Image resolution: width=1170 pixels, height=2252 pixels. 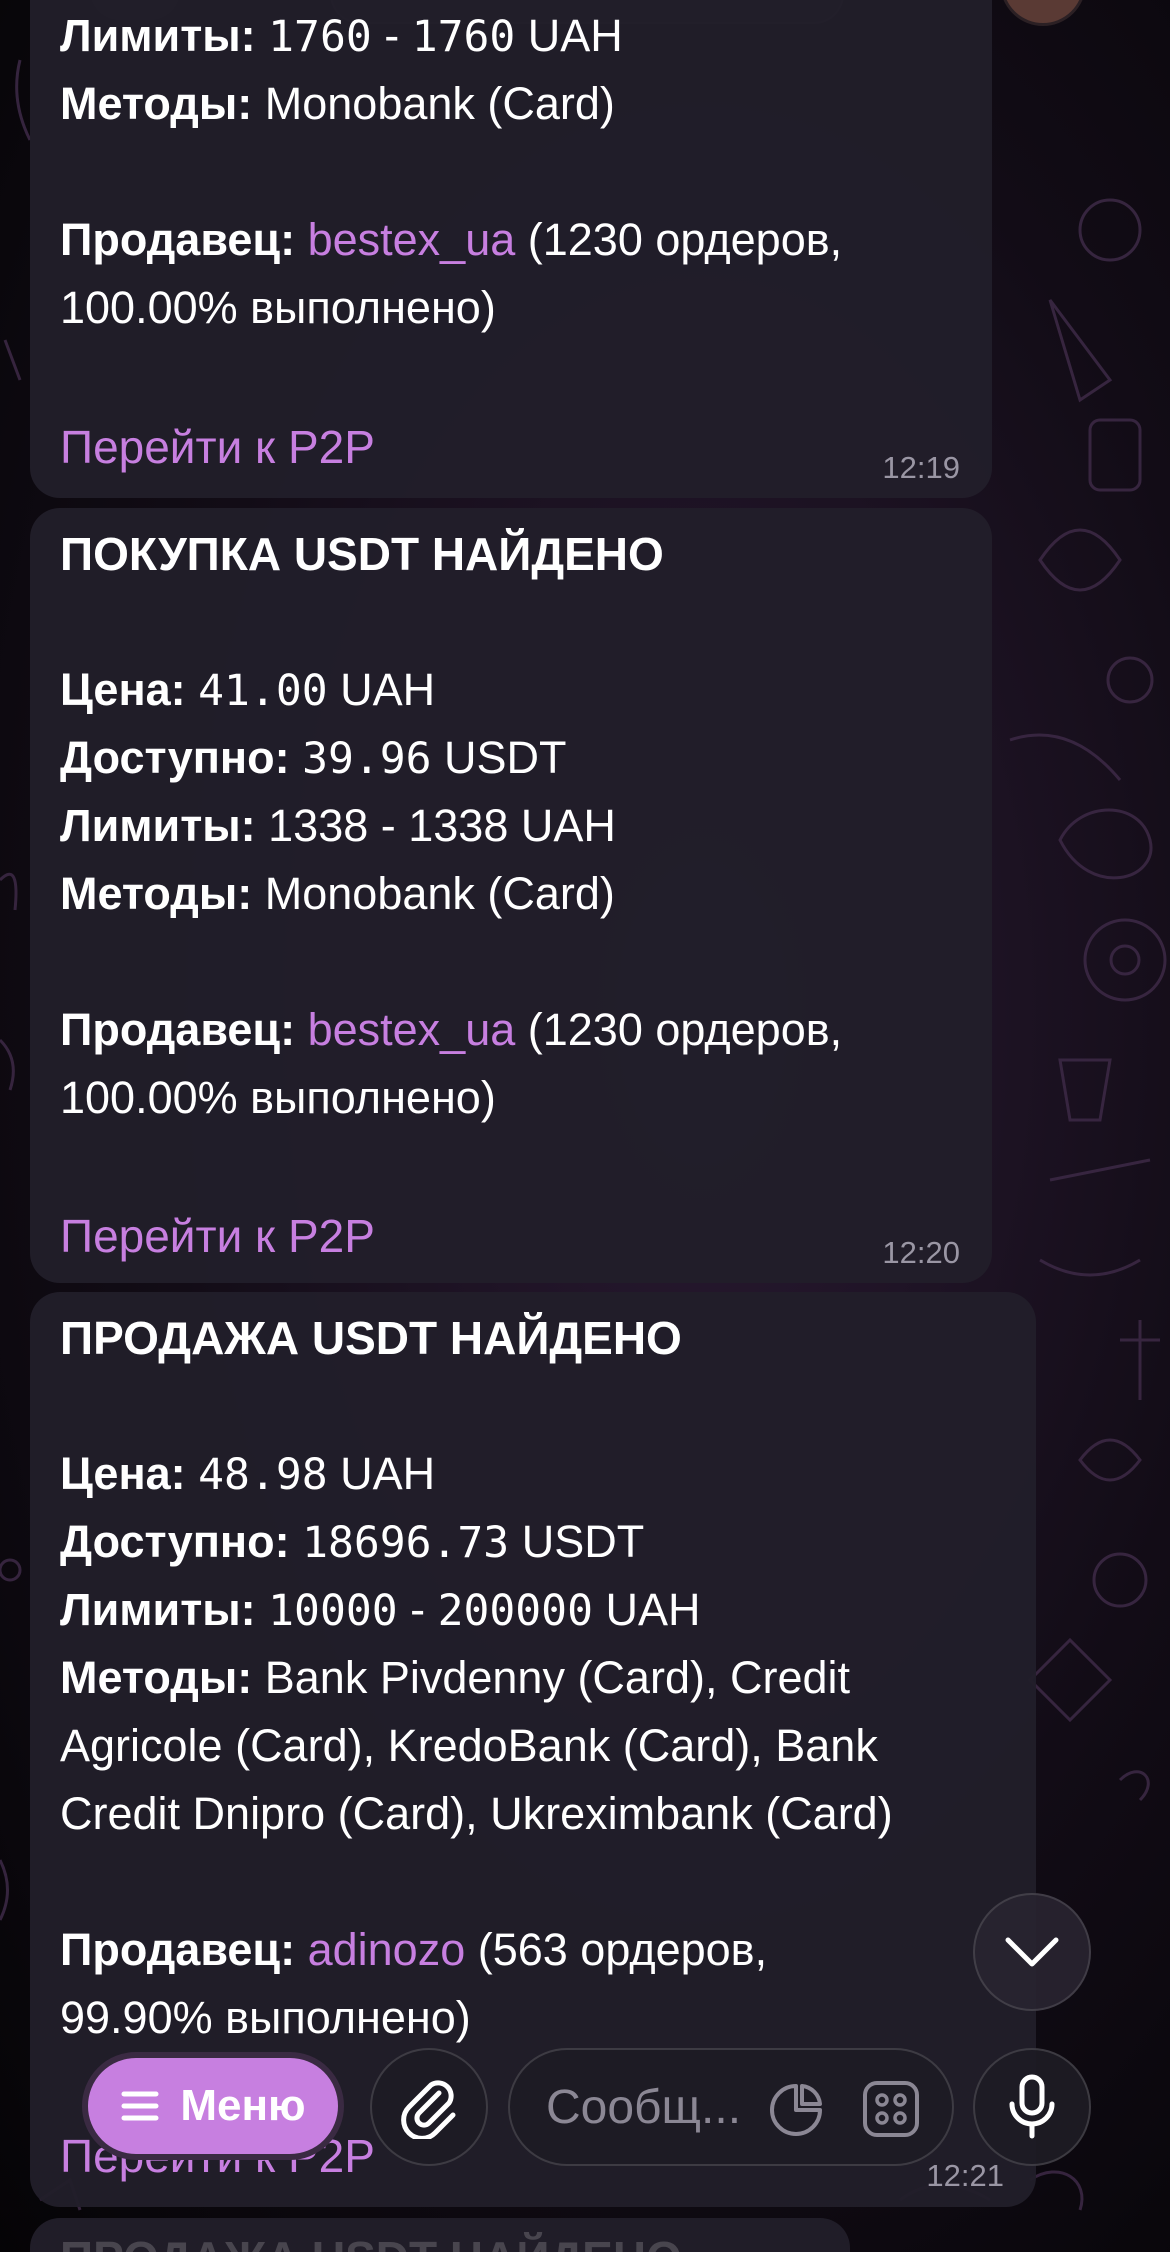 I want to click on message-time: 12:19, so click(x=921, y=467).